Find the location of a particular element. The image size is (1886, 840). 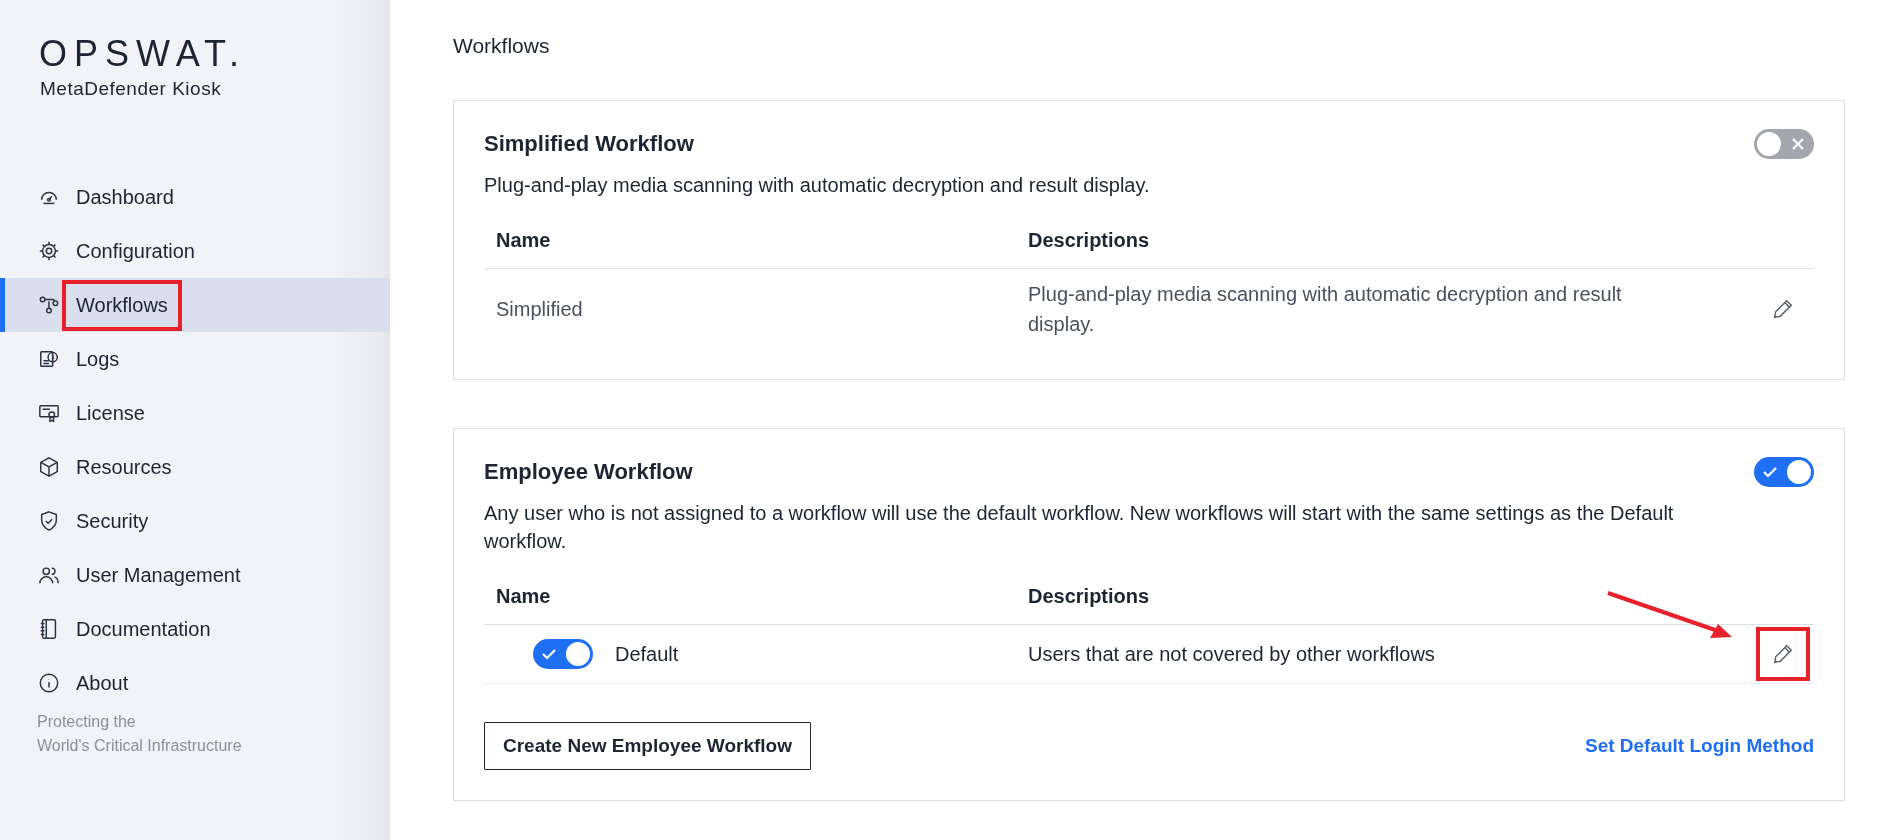

nav-item: Resources is located at coordinates (195, 467).